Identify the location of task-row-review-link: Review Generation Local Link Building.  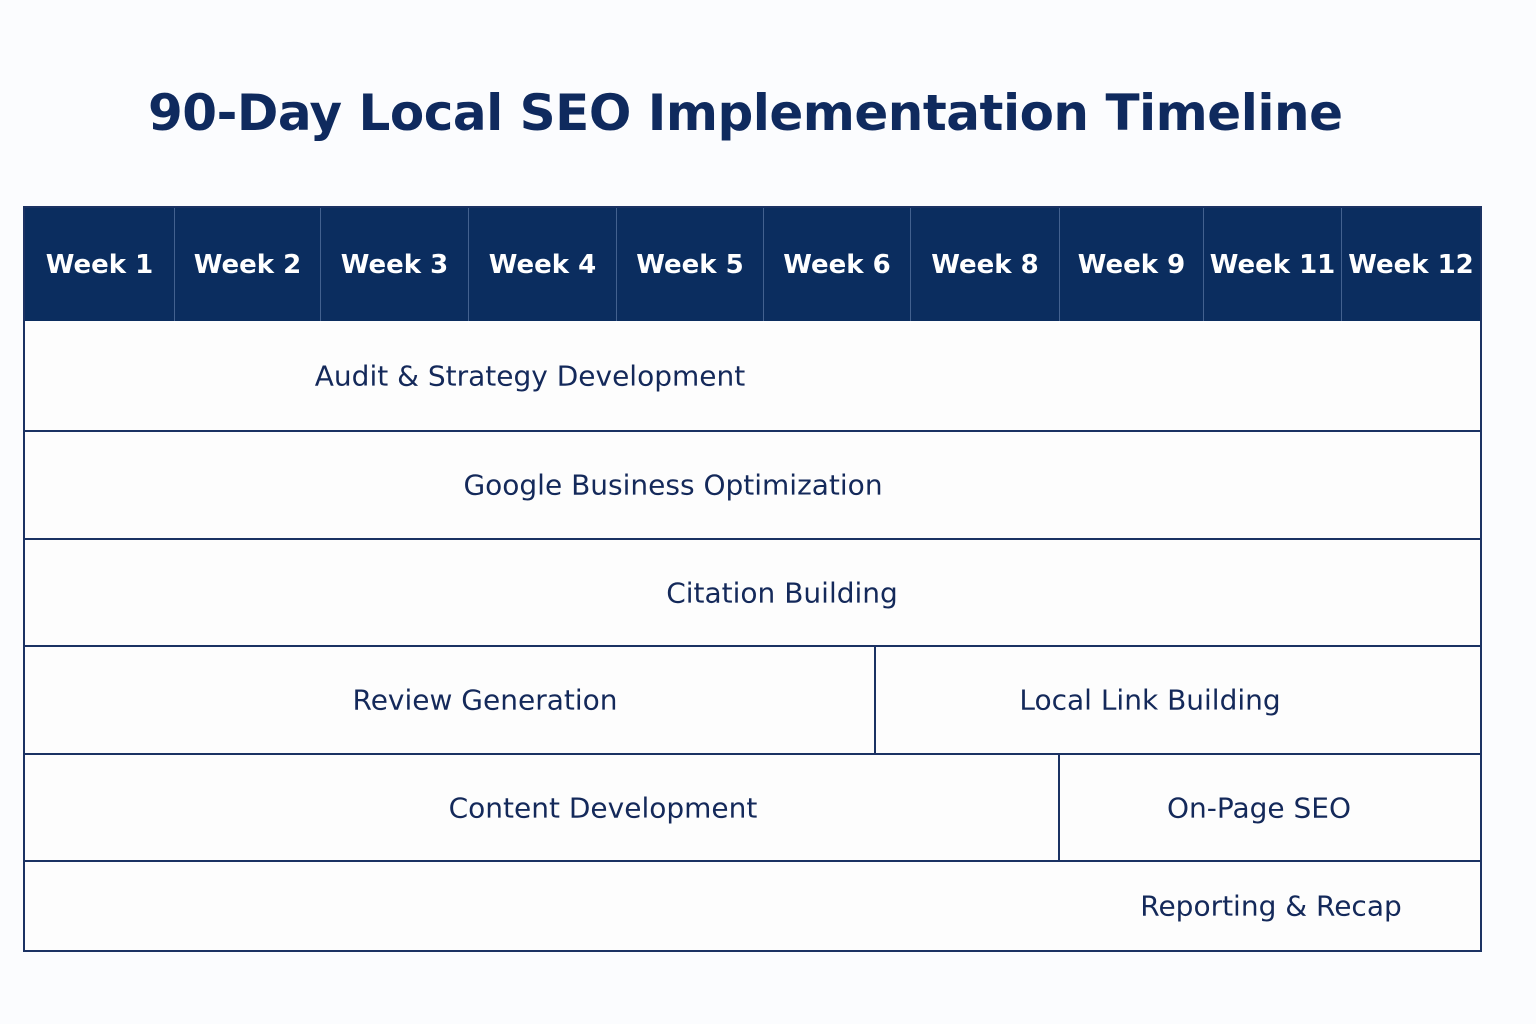
(752, 699).